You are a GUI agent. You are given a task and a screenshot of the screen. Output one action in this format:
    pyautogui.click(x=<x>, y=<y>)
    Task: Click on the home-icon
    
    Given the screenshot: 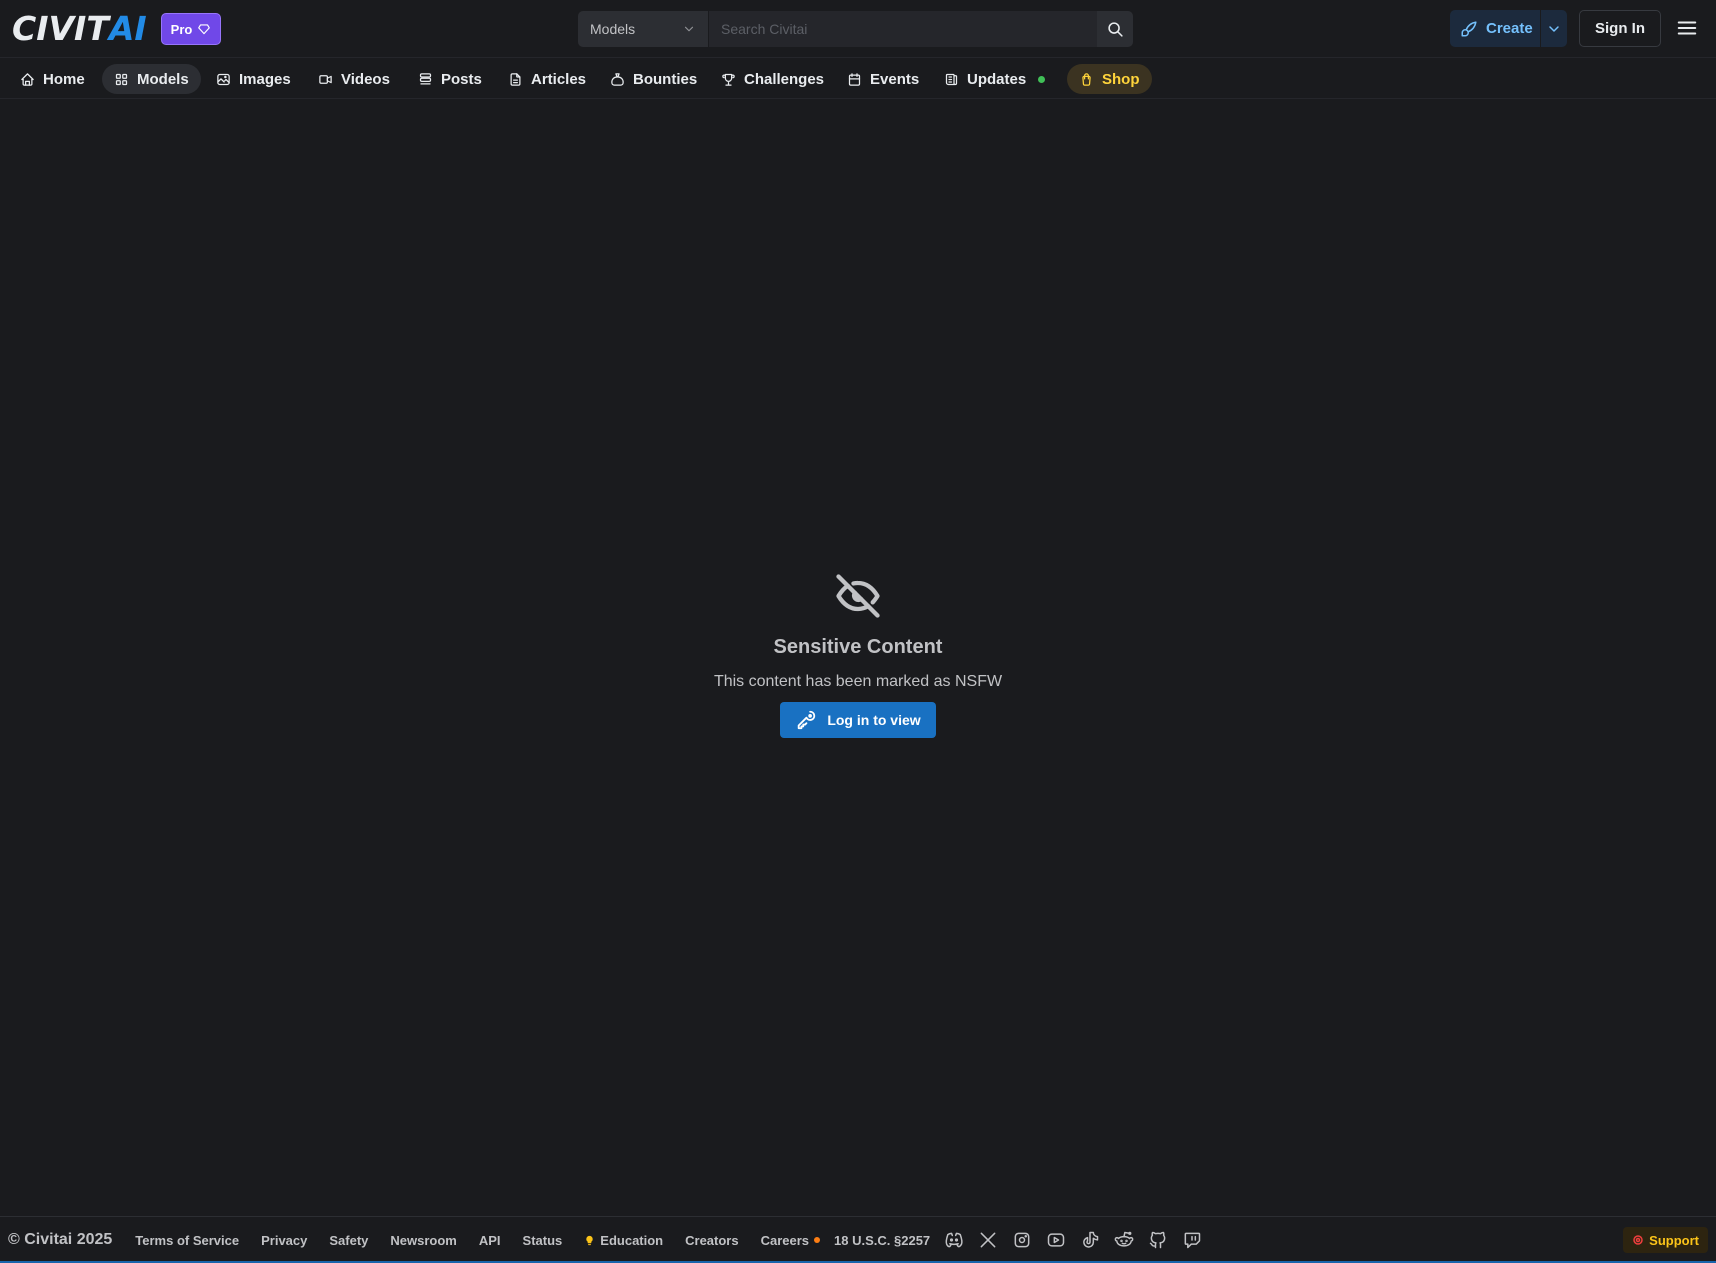 What is the action you would take?
    pyautogui.click(x=27, y=79)
    